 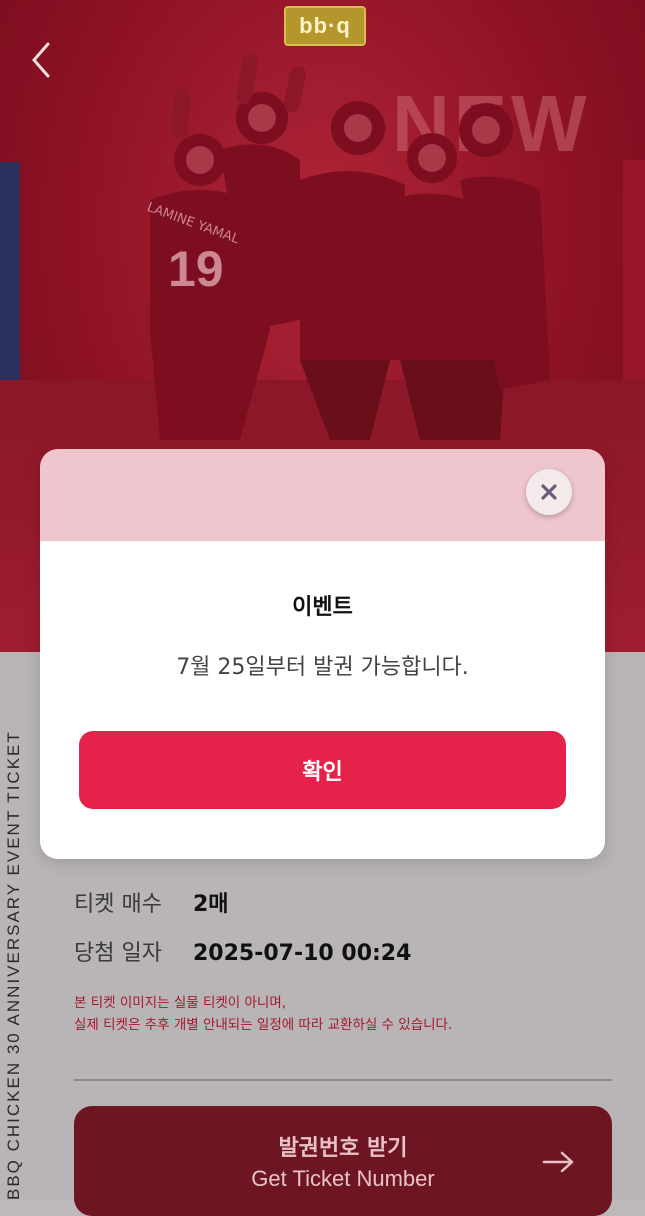 I want to click on dialog-message: 7월 25일부터 발권 가능합니다., so click(x=322, y=667).